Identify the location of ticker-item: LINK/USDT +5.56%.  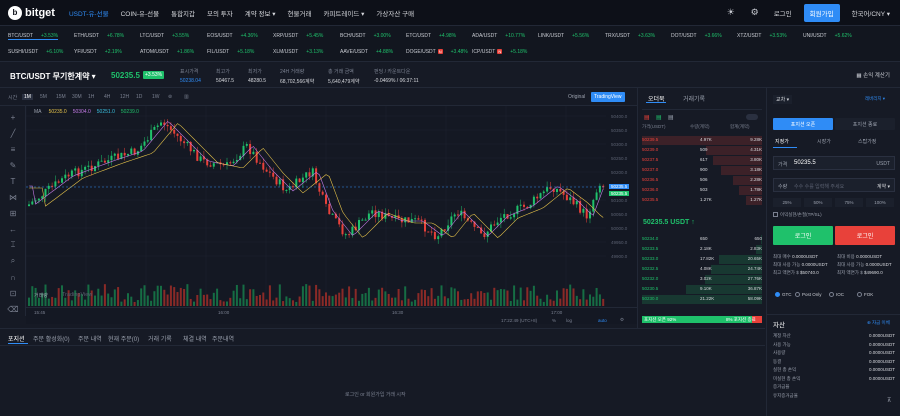
(563, 36).